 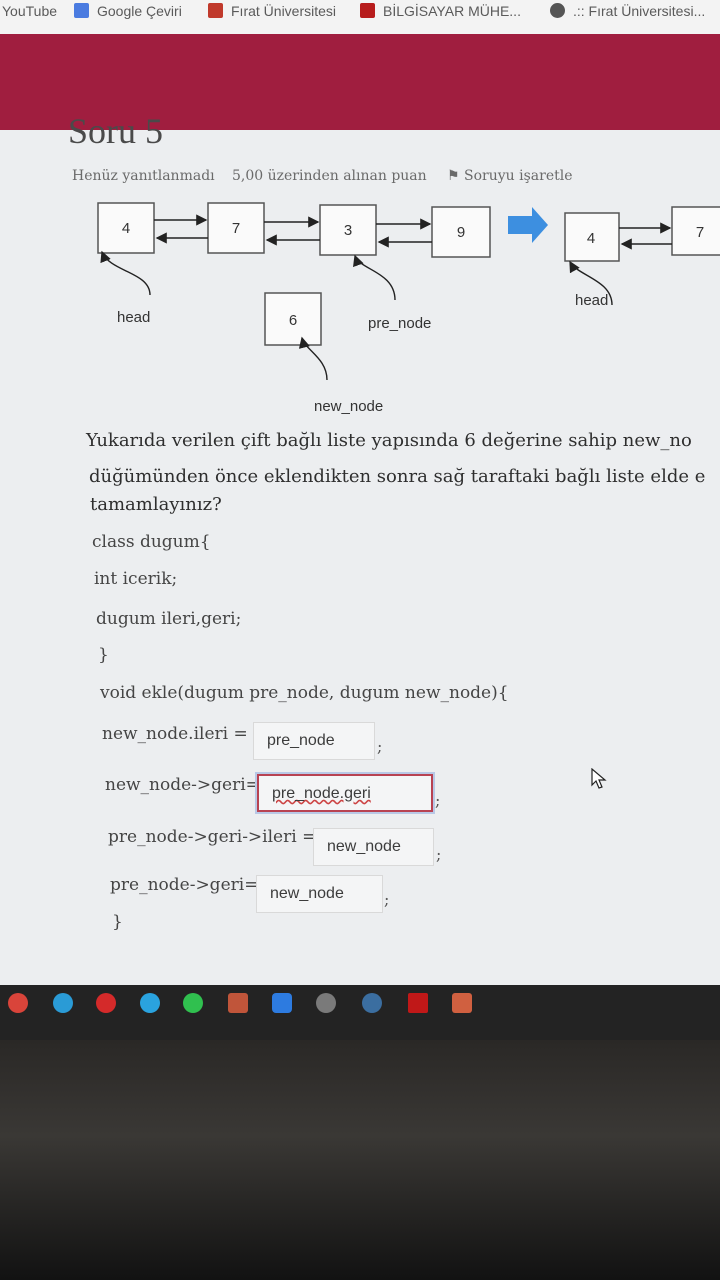 I want to click on semicolon-4: ;, so click(x=387, y=899).